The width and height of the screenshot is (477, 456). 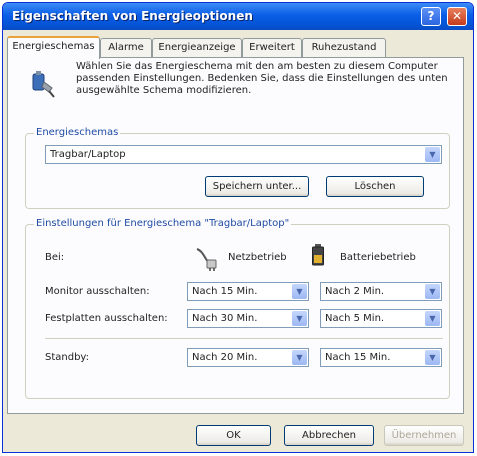 What do you see at coordinates (272, 47) in the screenshot?
I see `tab-erweitert: Erweitert` at bounding box center [272, 47].